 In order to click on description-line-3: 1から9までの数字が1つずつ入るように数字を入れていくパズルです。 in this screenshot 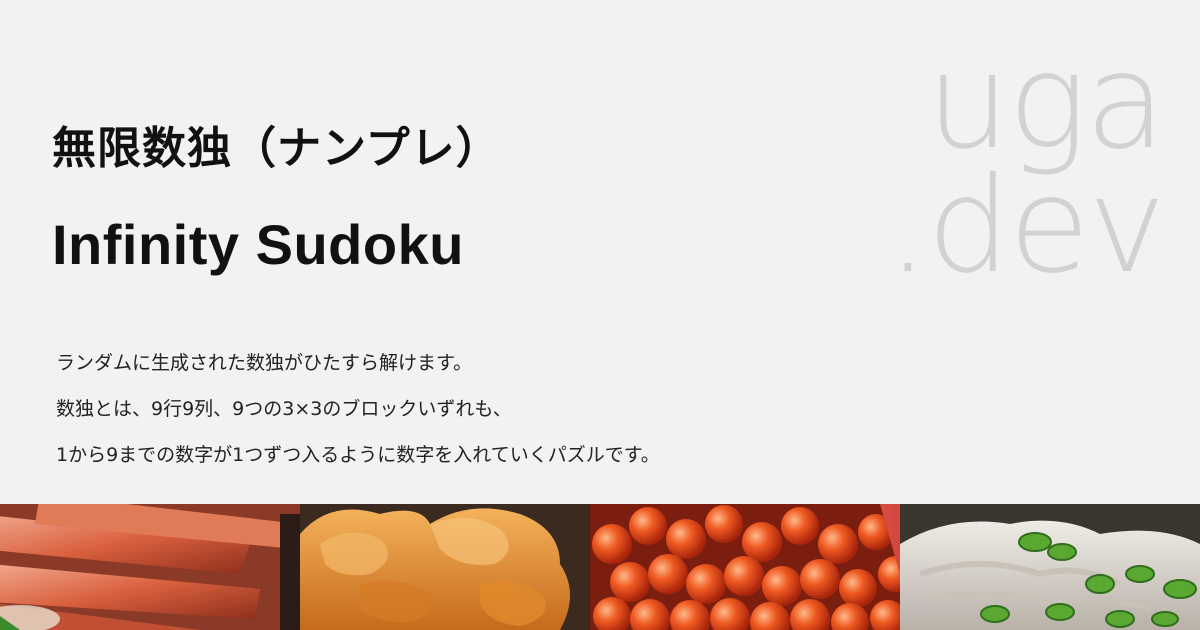, I will do `click(358, 455)`.